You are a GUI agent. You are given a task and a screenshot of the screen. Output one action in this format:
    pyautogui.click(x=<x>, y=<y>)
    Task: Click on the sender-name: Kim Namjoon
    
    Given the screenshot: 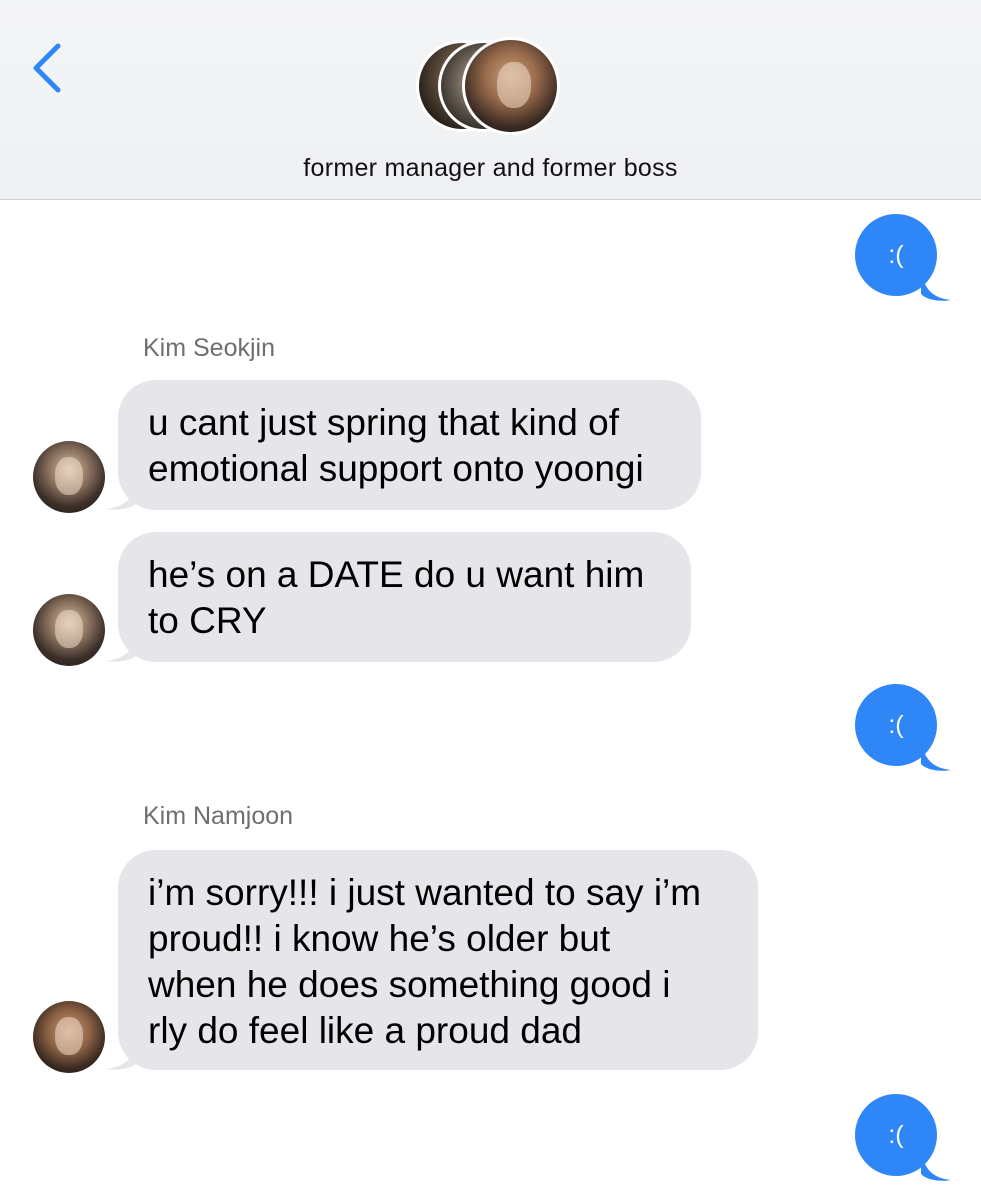 What is the action you would take?
    pyautogui.click(x=218, y=816)
    